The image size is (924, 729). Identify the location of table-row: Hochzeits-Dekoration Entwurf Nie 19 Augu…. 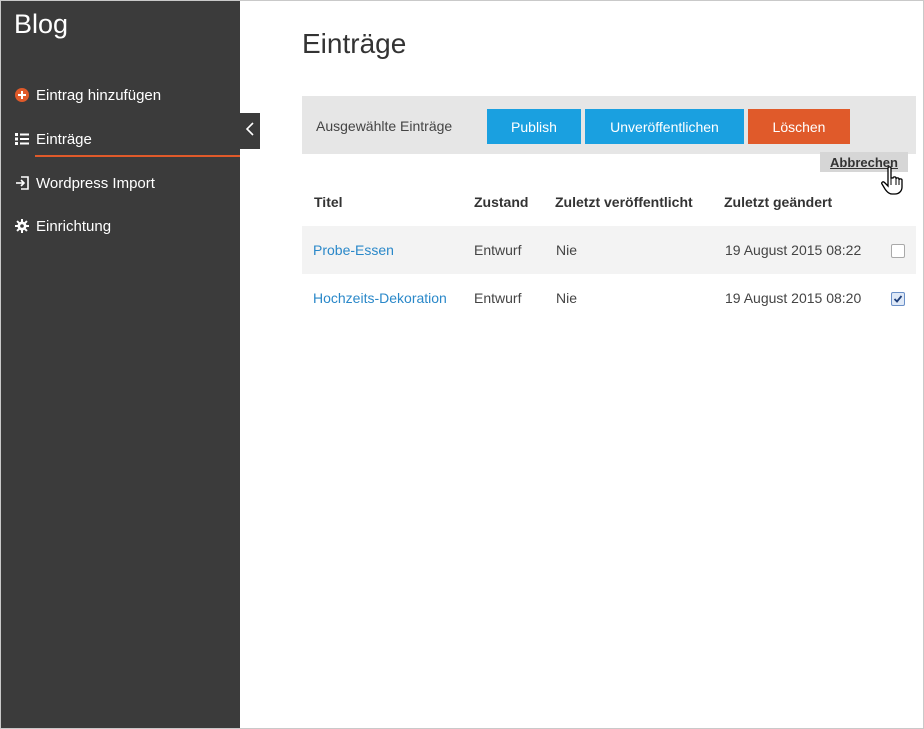
(609, 298).